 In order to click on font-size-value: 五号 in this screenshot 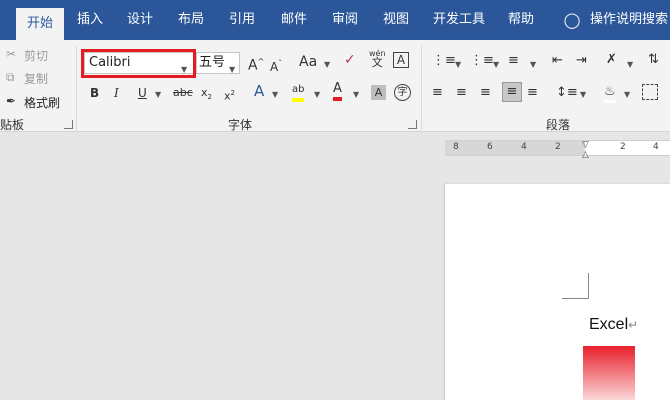, I will do `click(212, 62)`.